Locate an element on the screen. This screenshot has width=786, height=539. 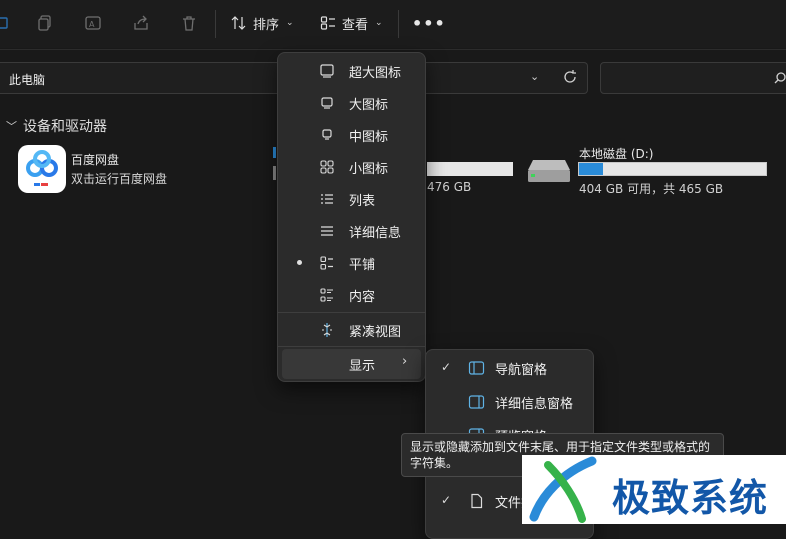
view-menu: 超大图标 大图标 中图标 小图标 列表 详细信息 平铺 内容 紧凑视图 显示 › is located at coordinates (351, 217).